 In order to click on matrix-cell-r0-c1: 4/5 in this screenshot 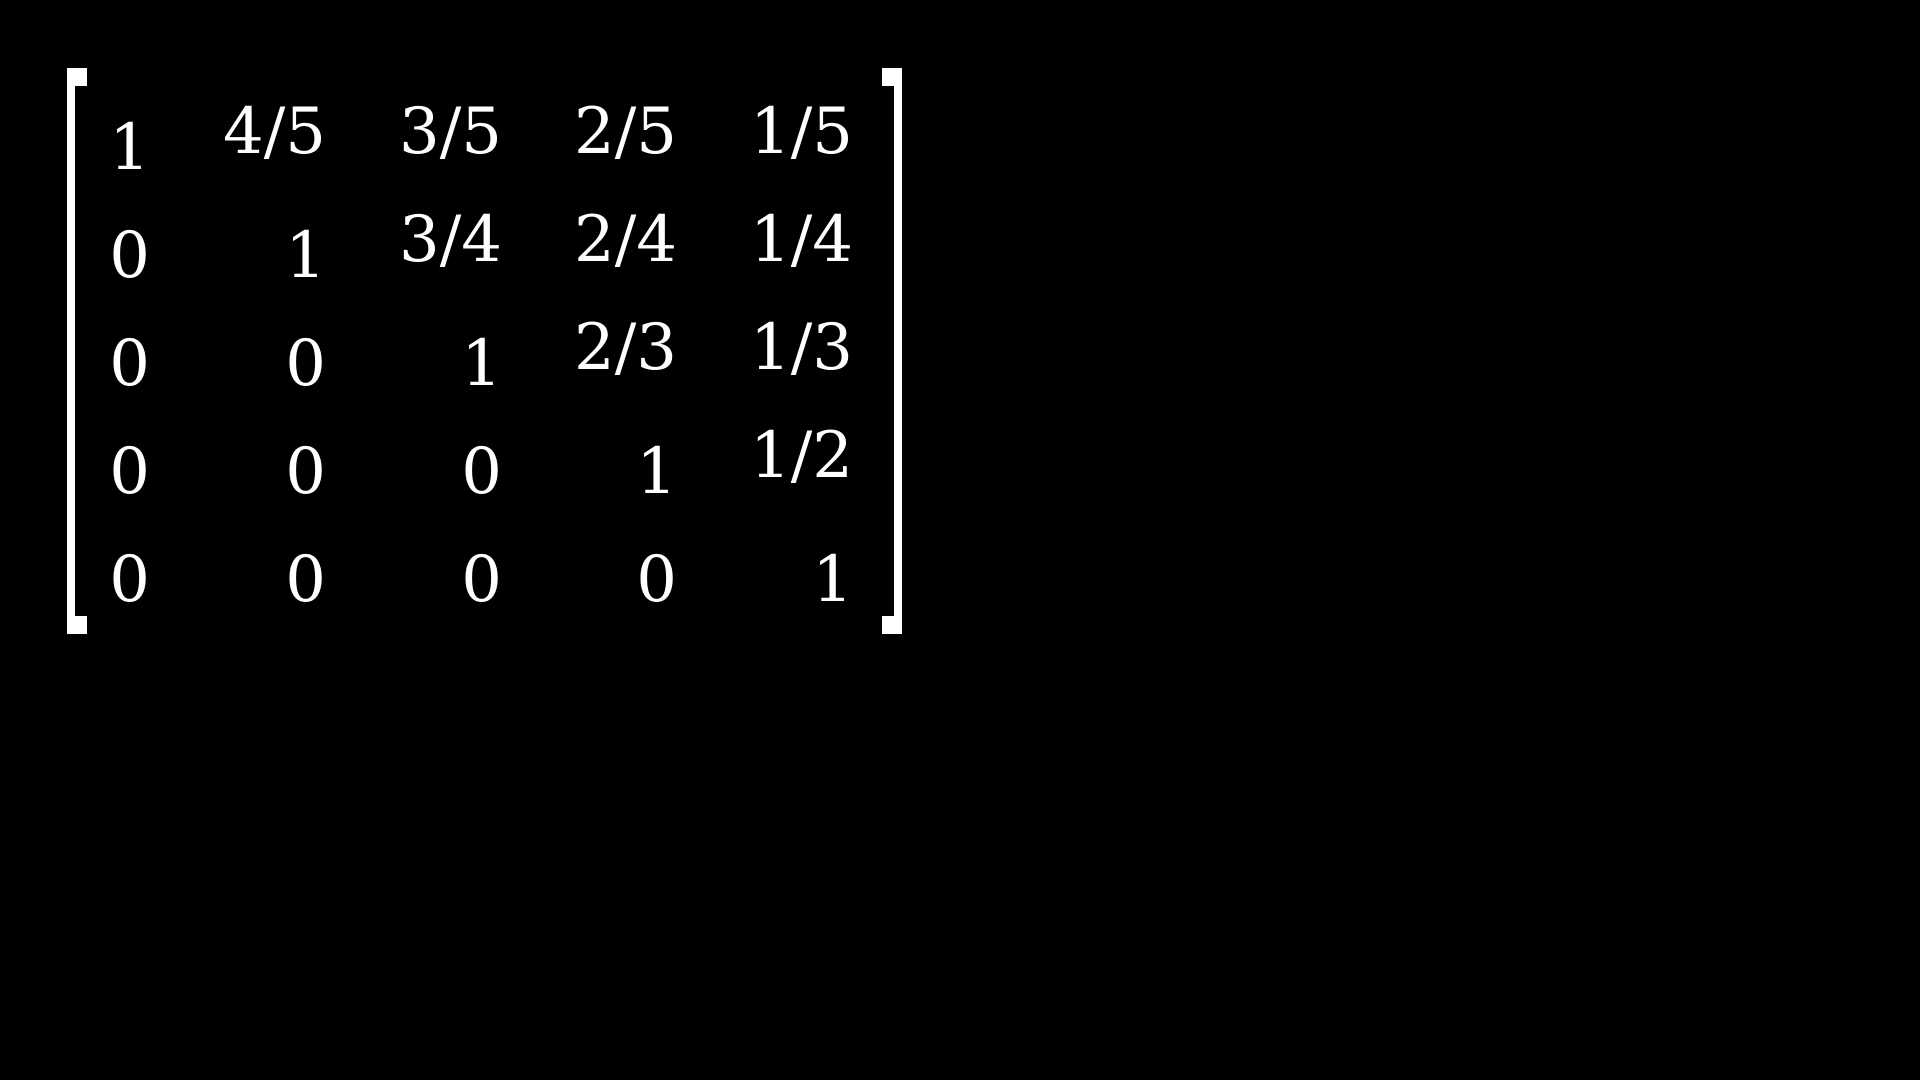, I will do `click(274, 132)`.